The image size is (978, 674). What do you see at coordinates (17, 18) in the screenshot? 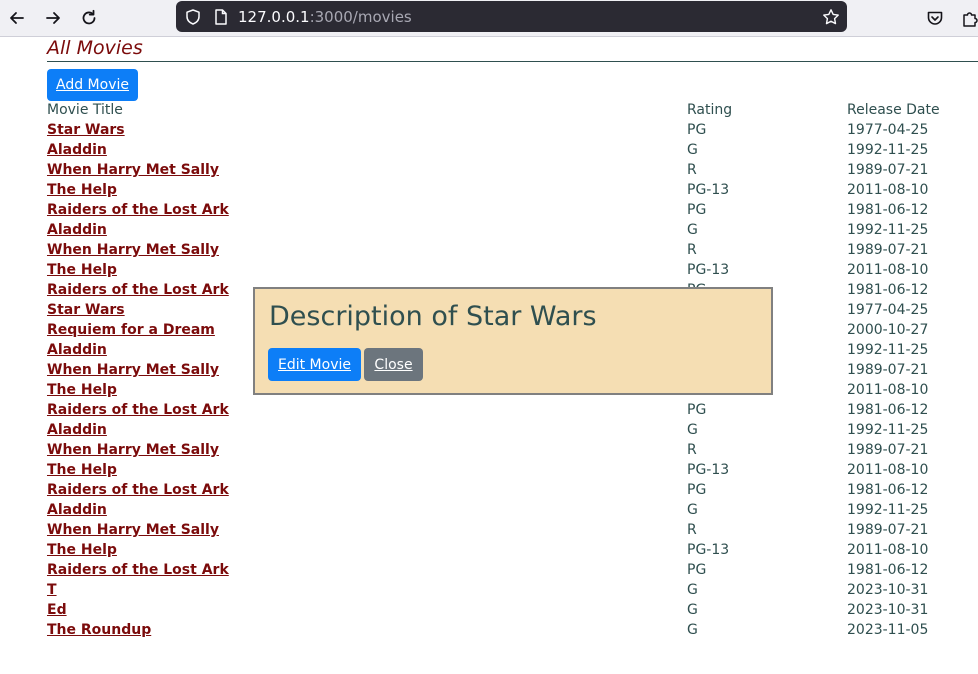
I see `back-arrow-icon` at bounding box center [17, 18].